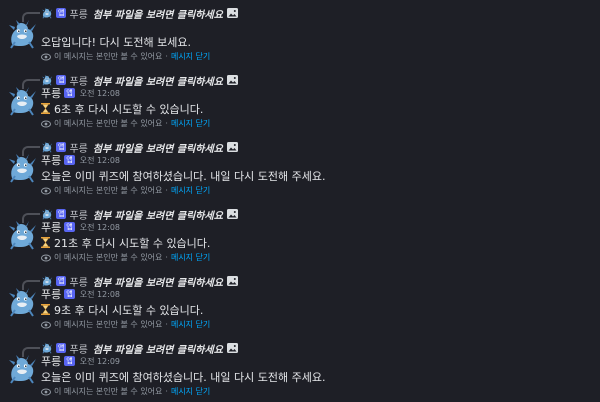  Describe the element at coordinates (158, 13) in the screenshot. I see `reply-text: 첨부 파일을 보려면 클릭하세요` at that location.